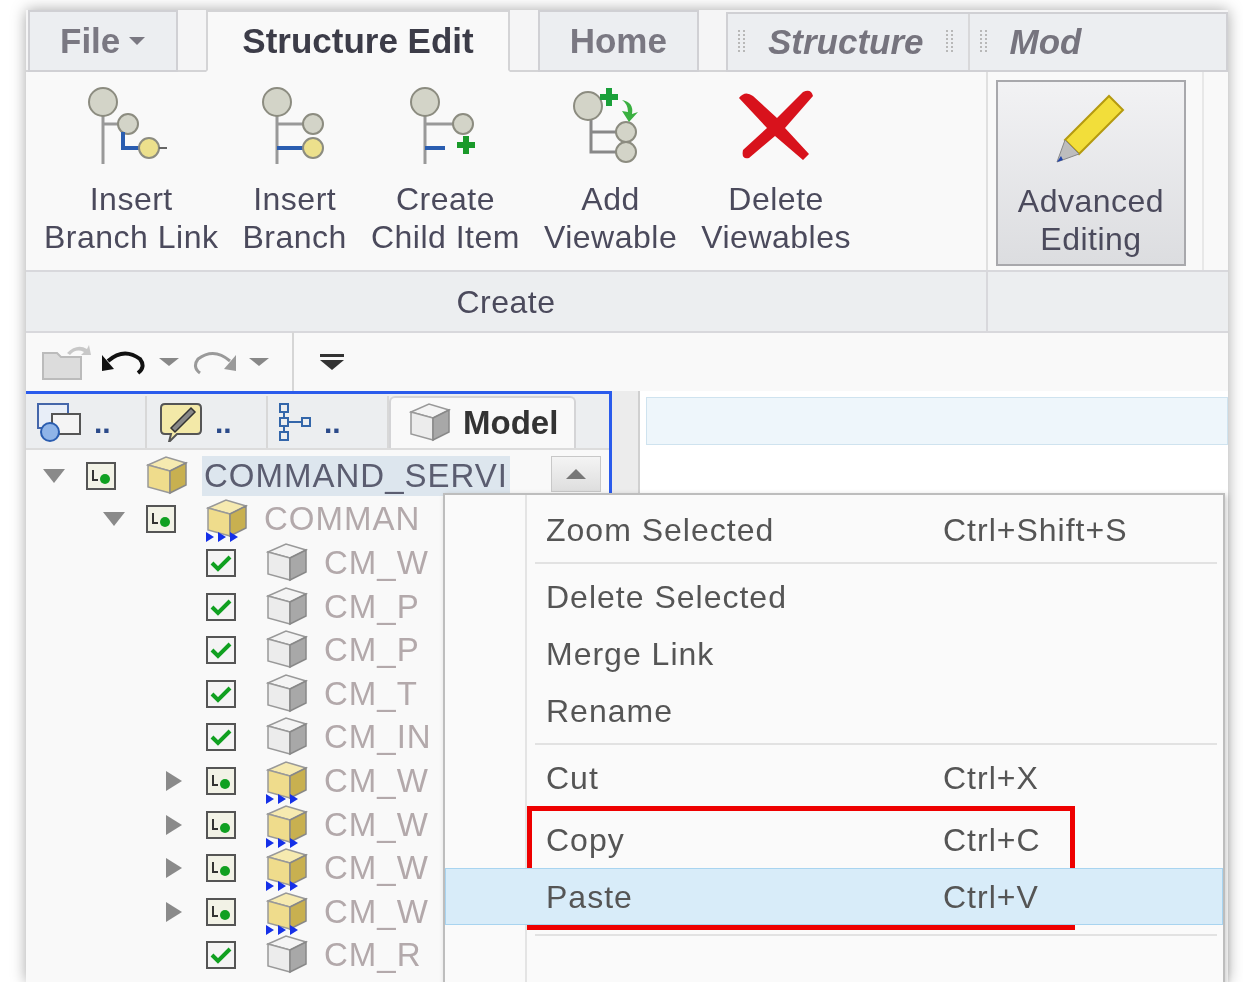  Describe the element at coordinates (296, 422) in the screenshot. I see `tree-icon` at that location.